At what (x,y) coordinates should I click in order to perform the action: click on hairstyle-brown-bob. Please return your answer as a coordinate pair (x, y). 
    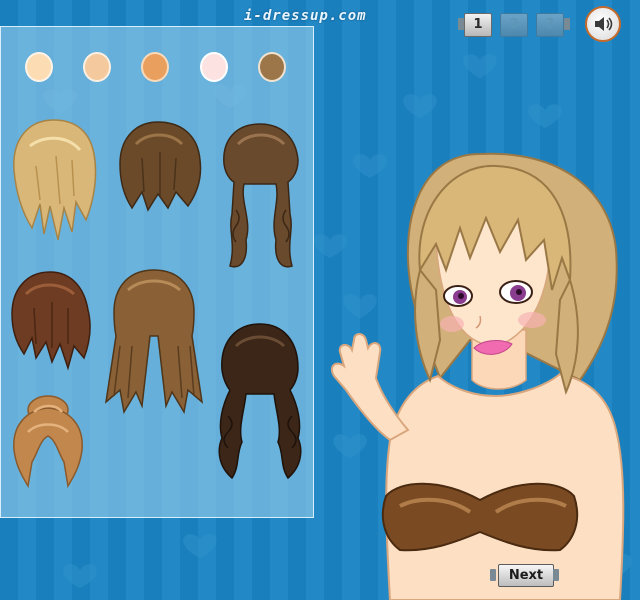
    Looking at the image, I should click on (160, 166).